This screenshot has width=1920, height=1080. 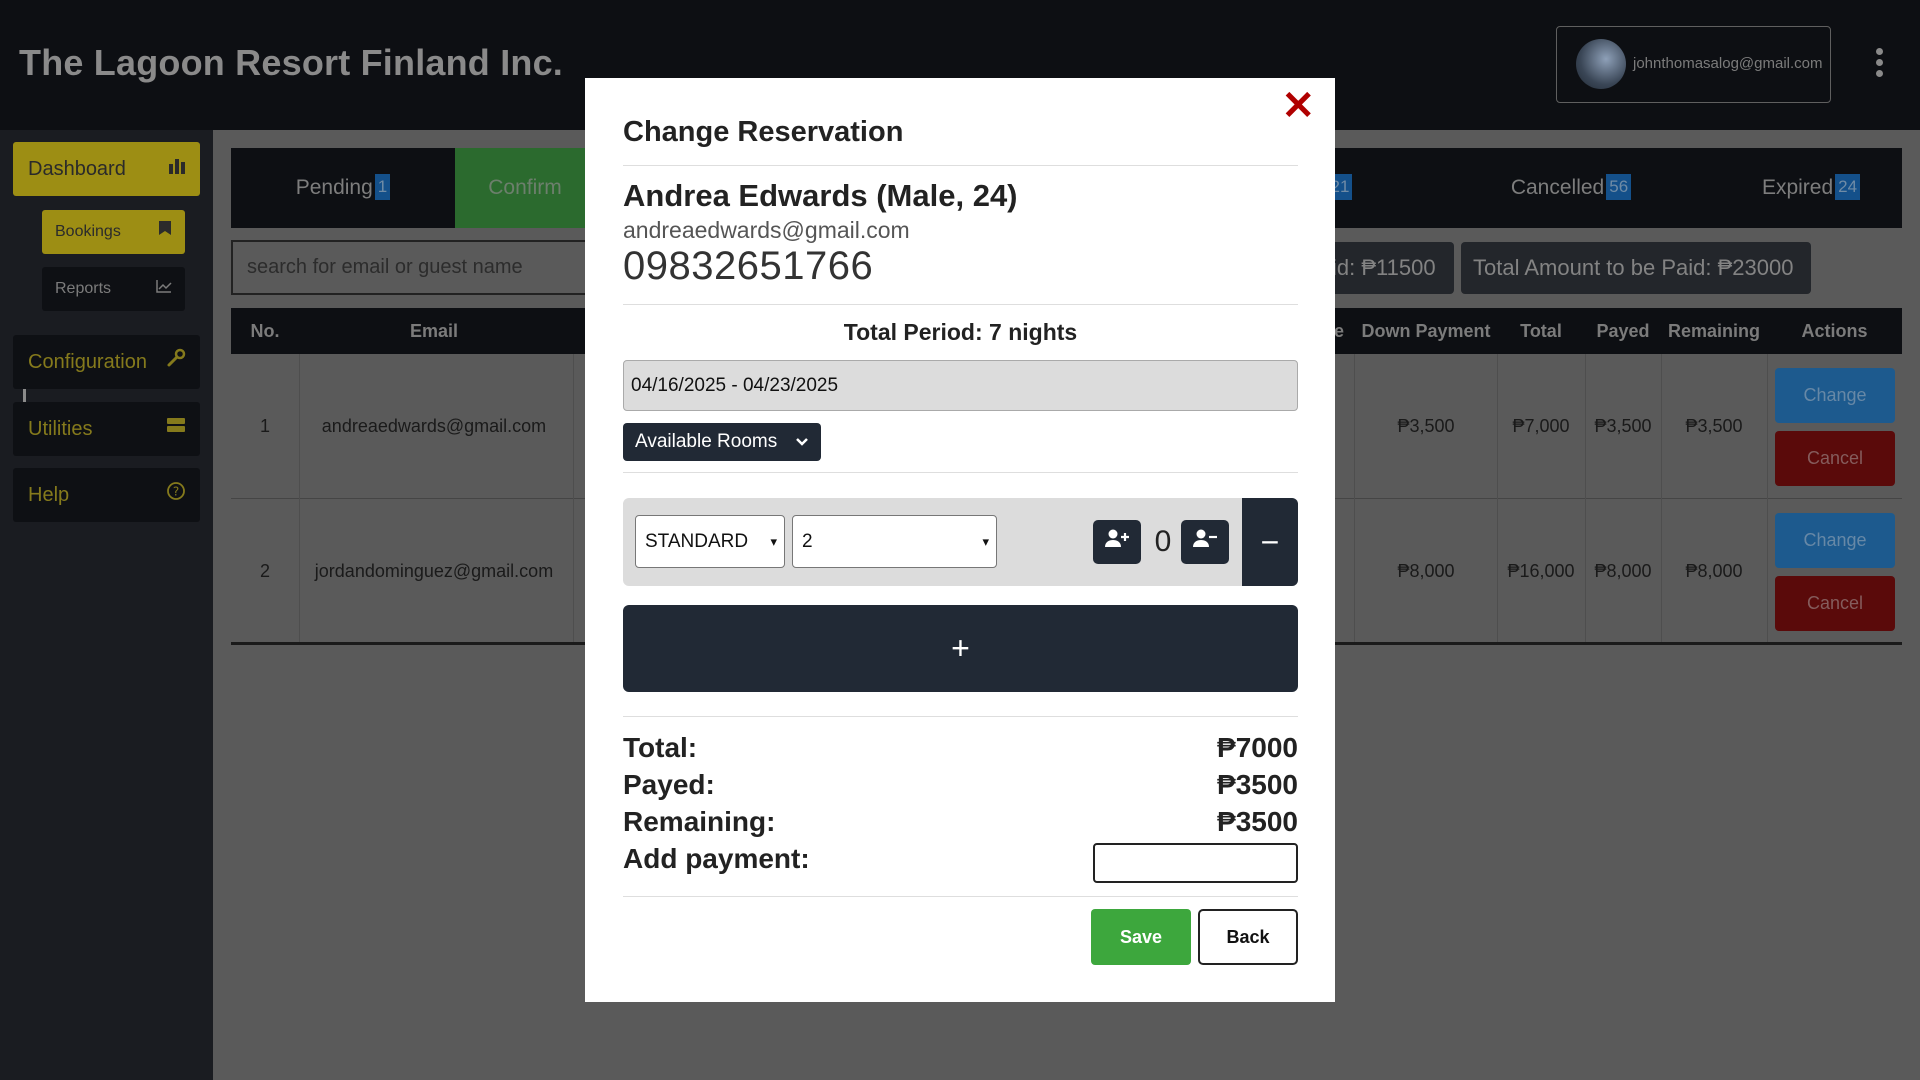 I want to click on count-badge: 1, so click(x=382, y=187).